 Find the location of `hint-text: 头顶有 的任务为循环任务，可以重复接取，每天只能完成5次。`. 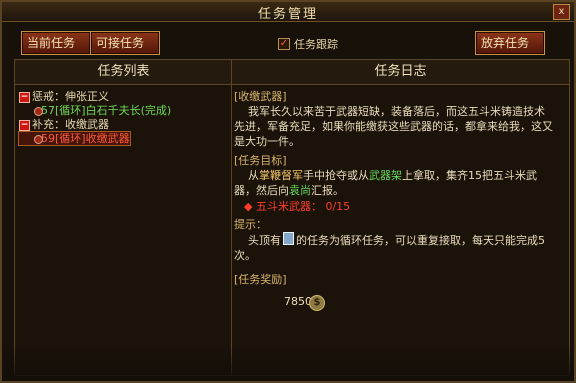

hint-text: 头顶有 的任务为循环任务，可以重复接取，每天只能完成5次。 is located at coordinates (394, 247).